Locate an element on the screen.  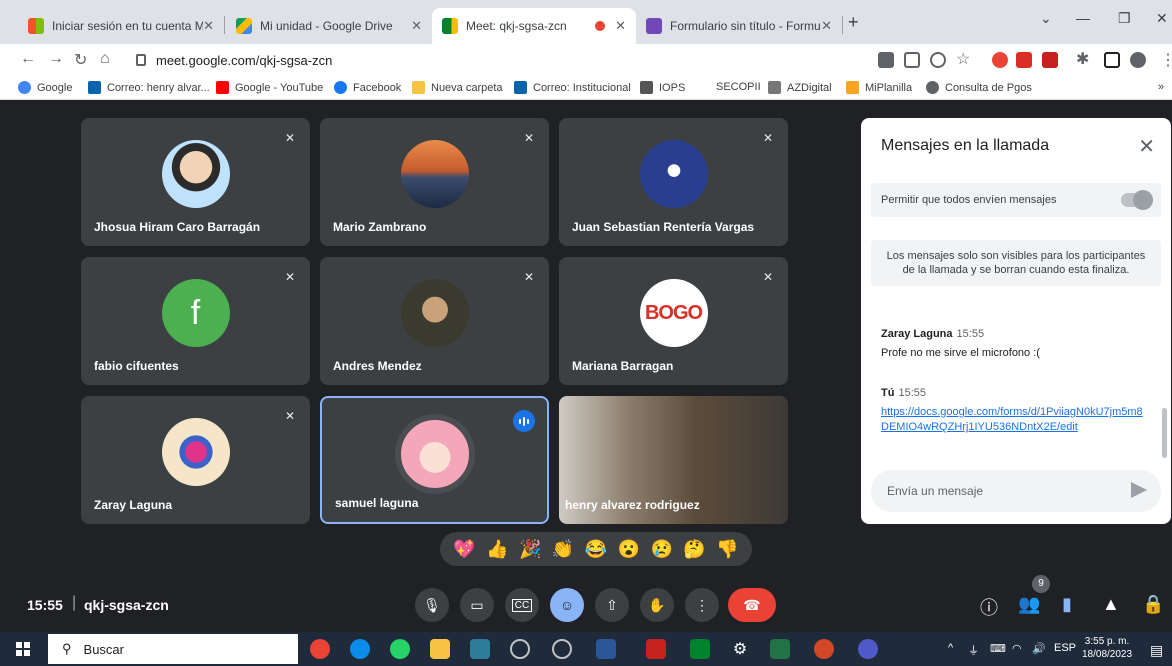
tab-microsoft-login: Iniciar sesión en tu cuenta Micro ✕ is located at coordinates (121, 26).